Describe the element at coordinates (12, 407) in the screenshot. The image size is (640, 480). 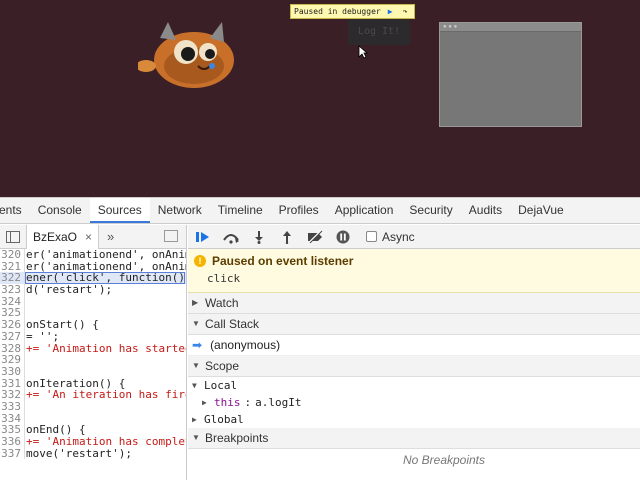
I see `line-number: 333` at that location.